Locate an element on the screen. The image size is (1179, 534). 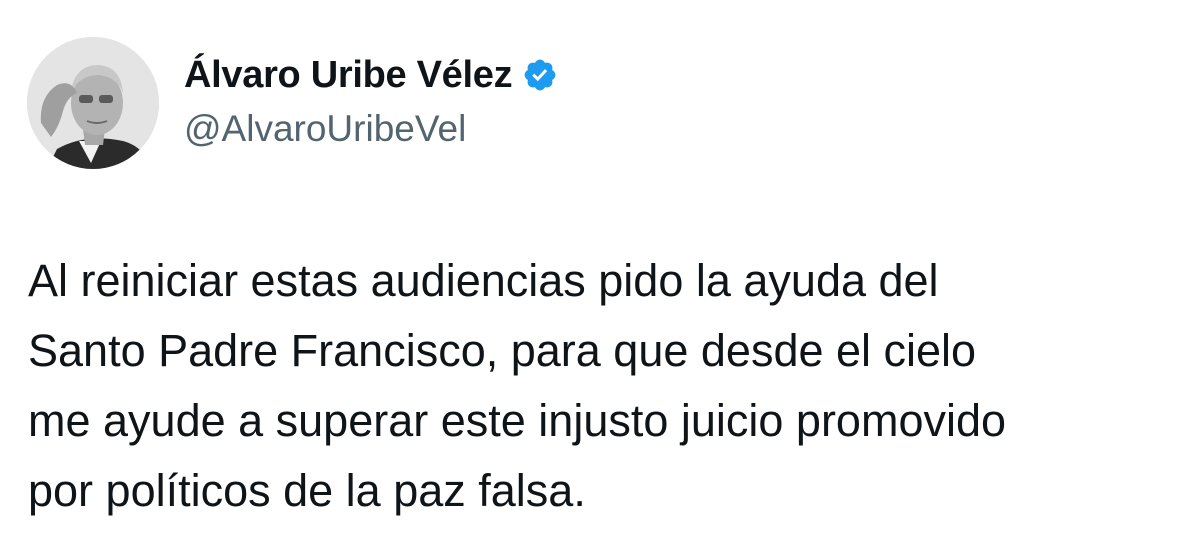
verified-badge-icon is located at coordinates (540, 75).